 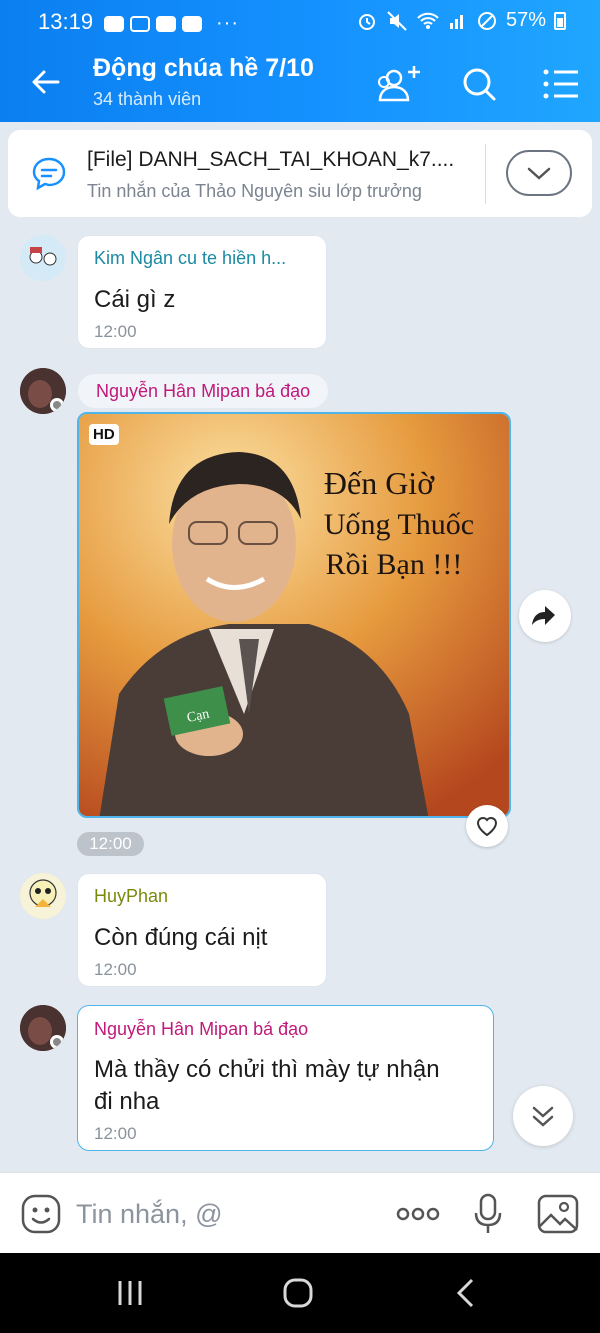 I want to click on scroll-to-bottom-button, so click(x=543, y=1116).